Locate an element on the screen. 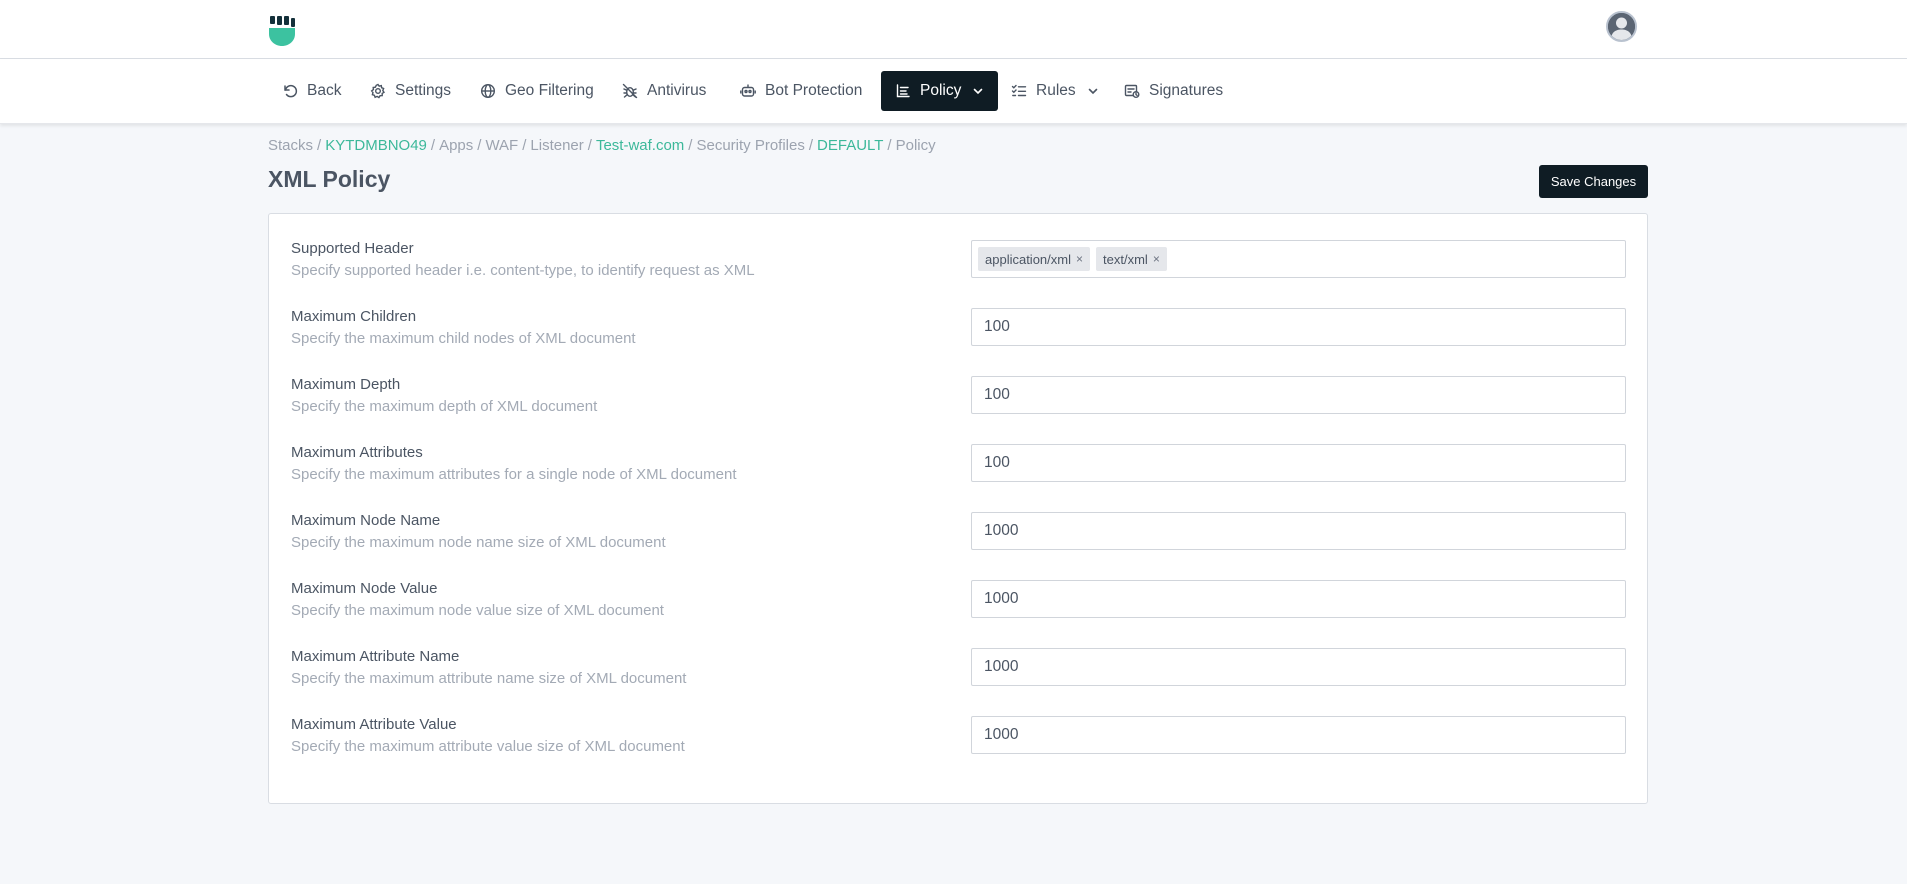 Image resolution: width=1907 pixels, height=884 pixels. breadcrumb-listener: Listener is located at coordinates (557, 145).